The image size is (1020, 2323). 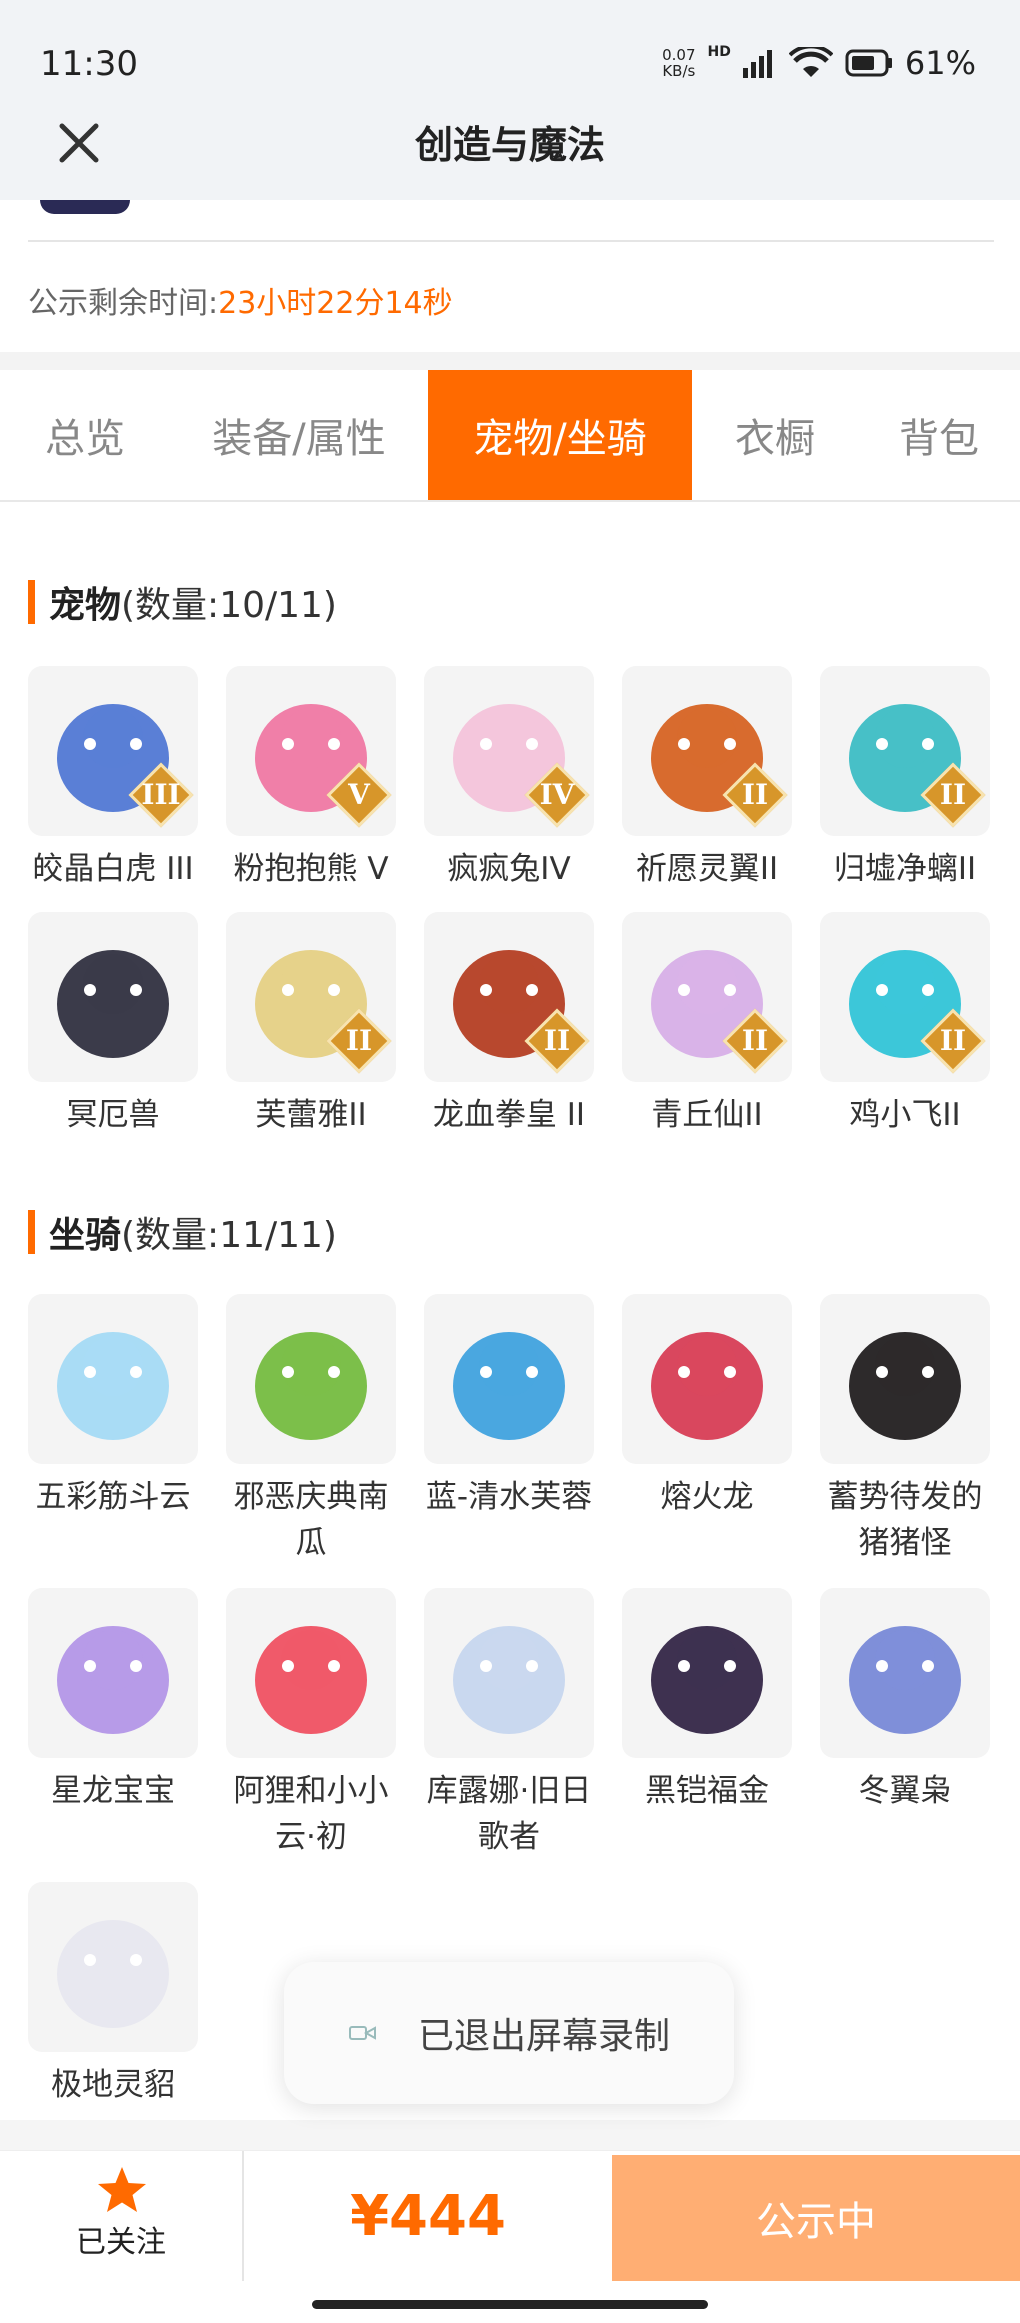 What do you see at coordinates (511, 241) in the screenshot?
I see `divider` at bounding box center [511, 241].